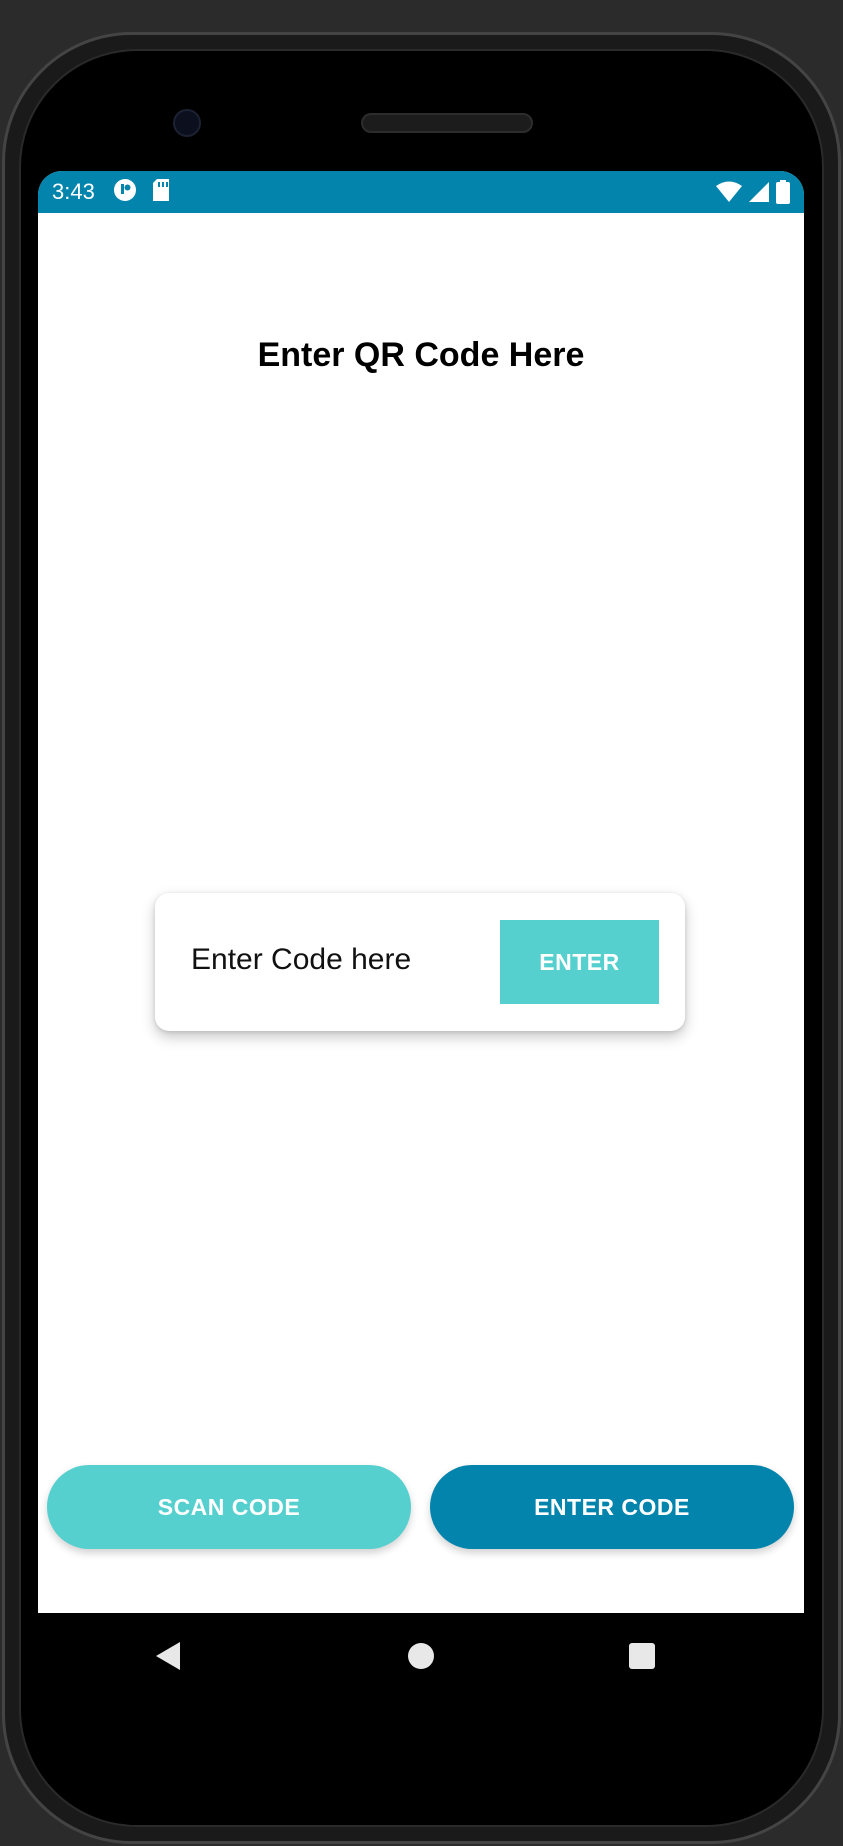 This screenshot has height=1846, width=843. Describe the element at coordinates (759, 194) in the screenshot. I see `signal-icon` at that location.